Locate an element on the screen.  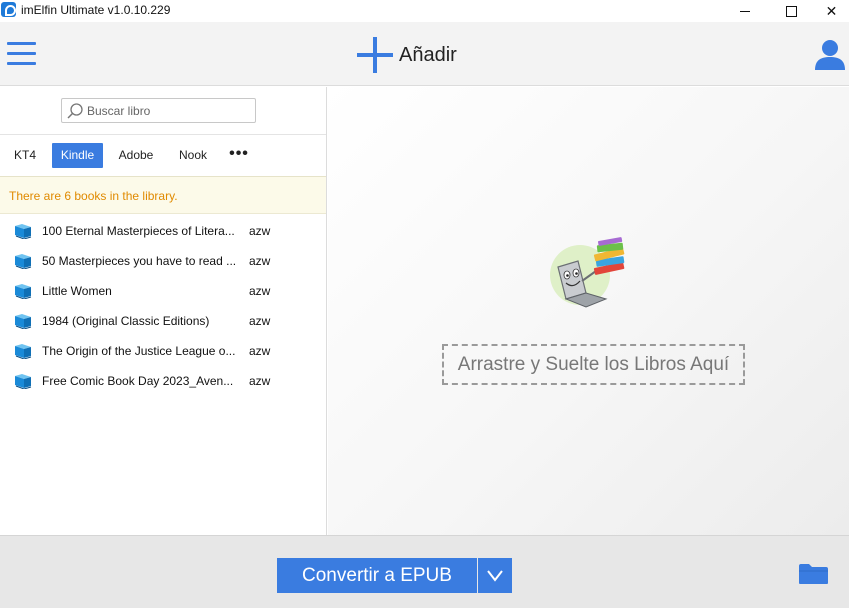
folder-icon is located at coordinates (813, 574).